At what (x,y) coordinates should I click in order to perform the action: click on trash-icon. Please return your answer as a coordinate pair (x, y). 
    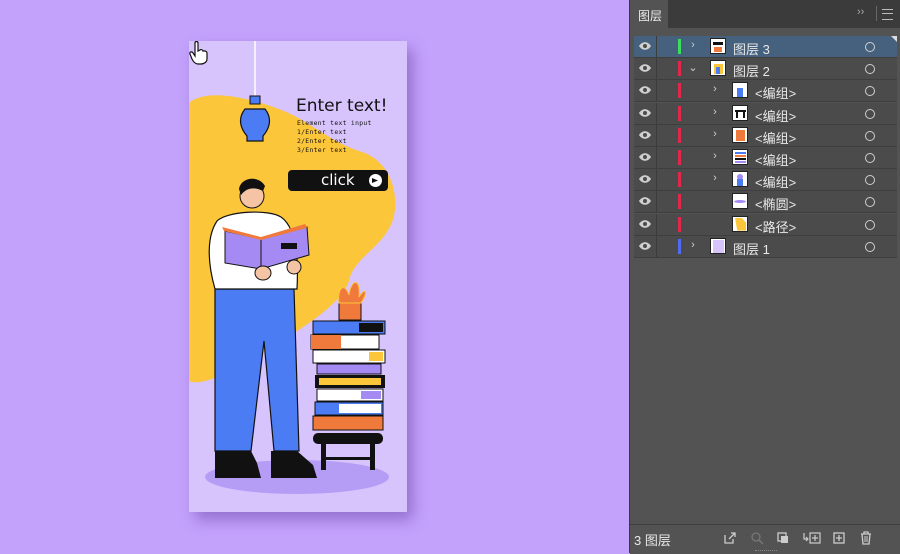
    Looking at the image, I should click on (866, 538).